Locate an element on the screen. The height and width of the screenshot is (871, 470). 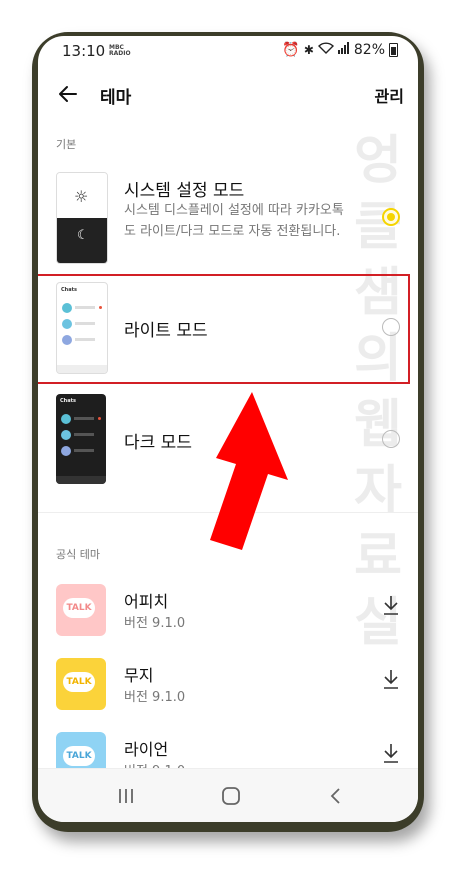
theme-name: 어피치 is located at coordinates (146, 601).